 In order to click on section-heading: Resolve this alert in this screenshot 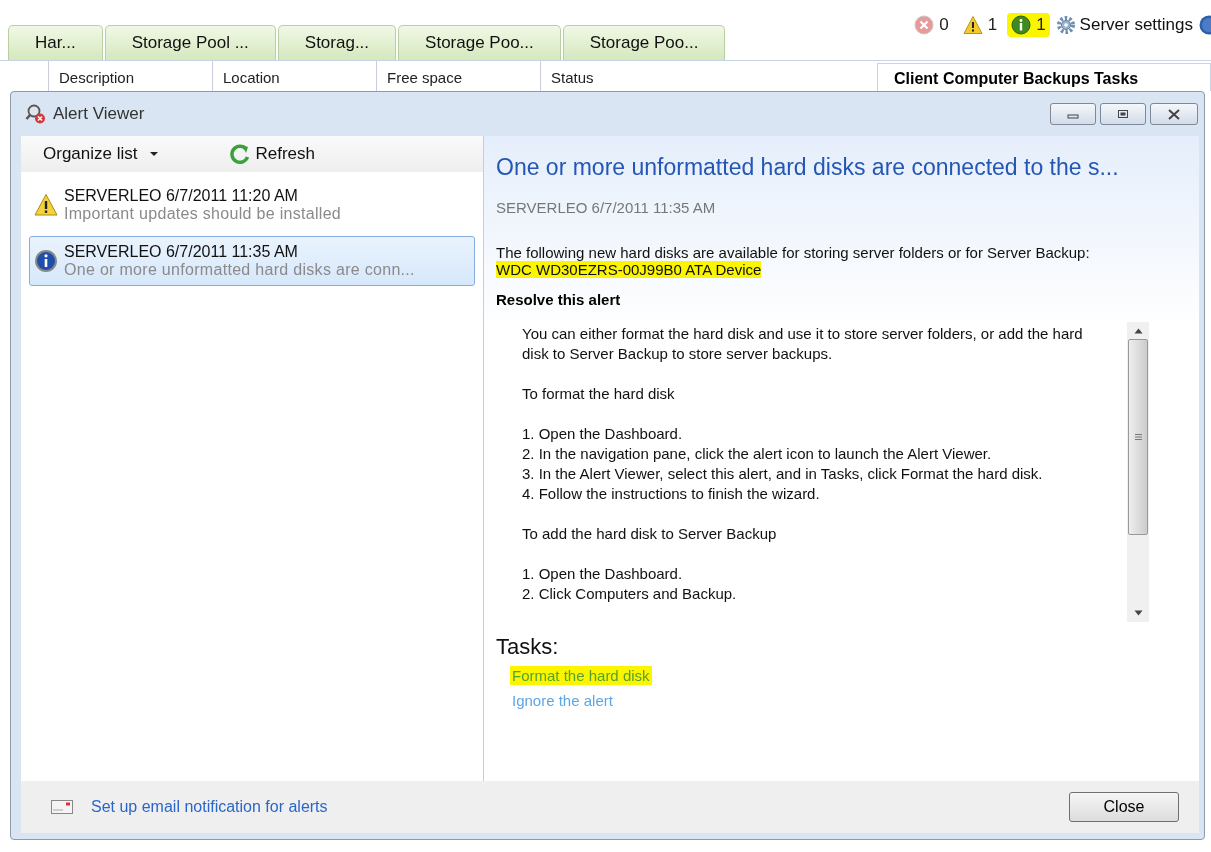, I will do `click(559, 299)`.